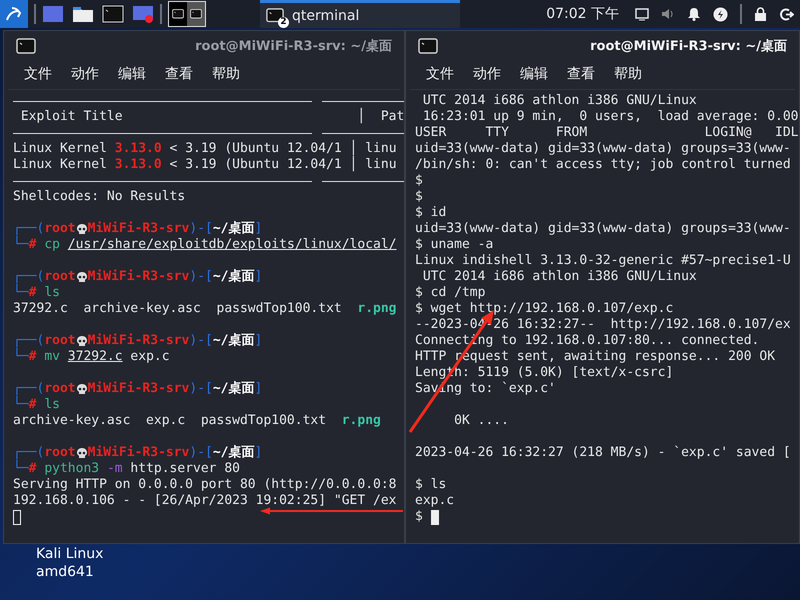 The width and height of the screenshot is (800, 600). I want to click on terminal-line: Shellcodes: No Results, so click(99, 197).